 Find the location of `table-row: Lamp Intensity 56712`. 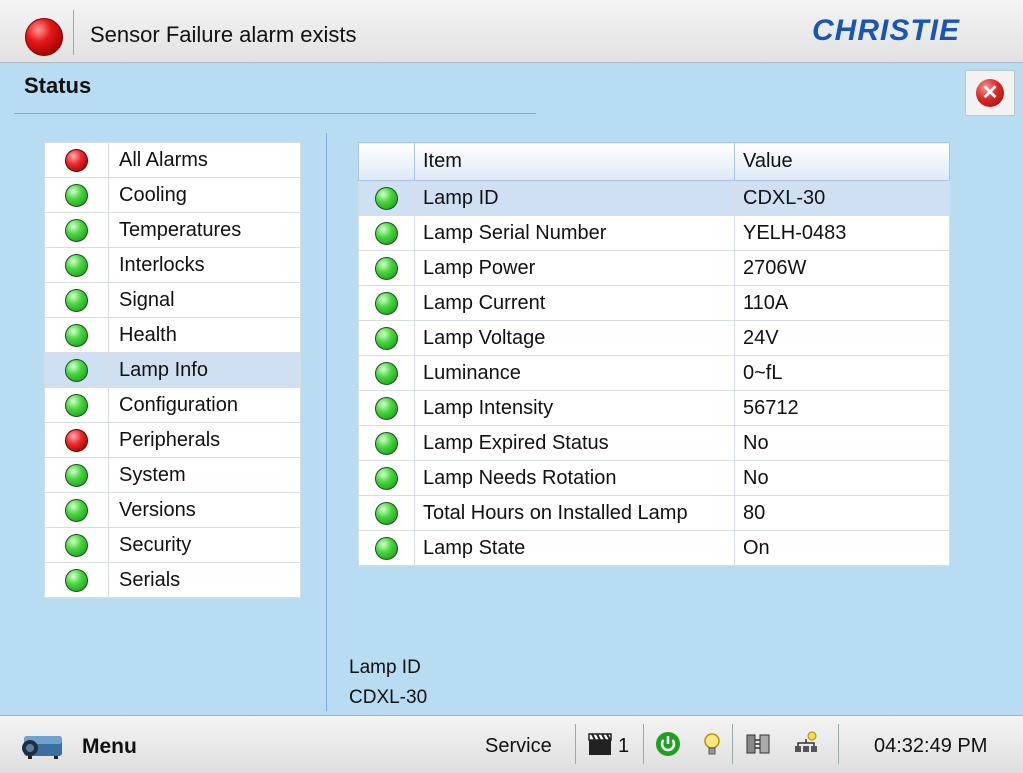

table-row: Lamp Intensity 56712 is located at coordinates (654, 408).